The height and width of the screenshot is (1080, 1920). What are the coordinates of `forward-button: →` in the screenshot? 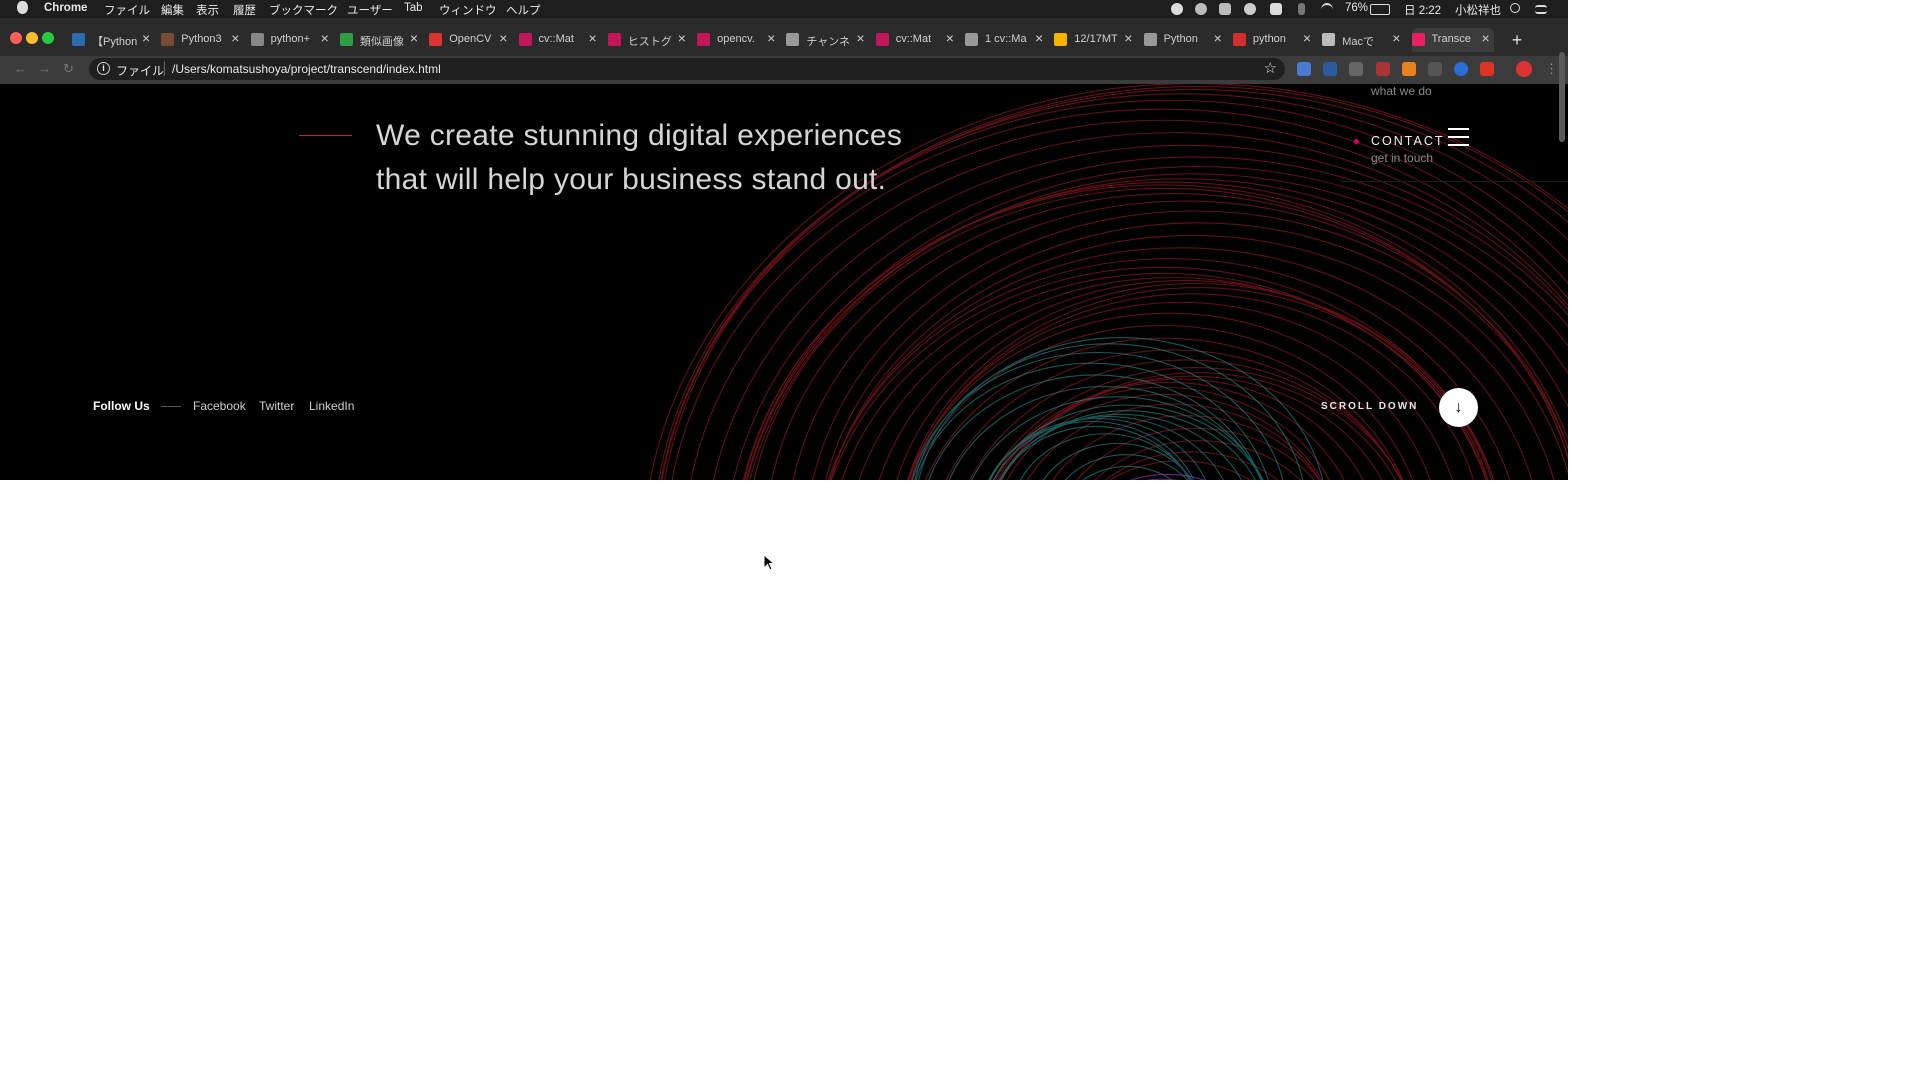 It's located at (44, 68).